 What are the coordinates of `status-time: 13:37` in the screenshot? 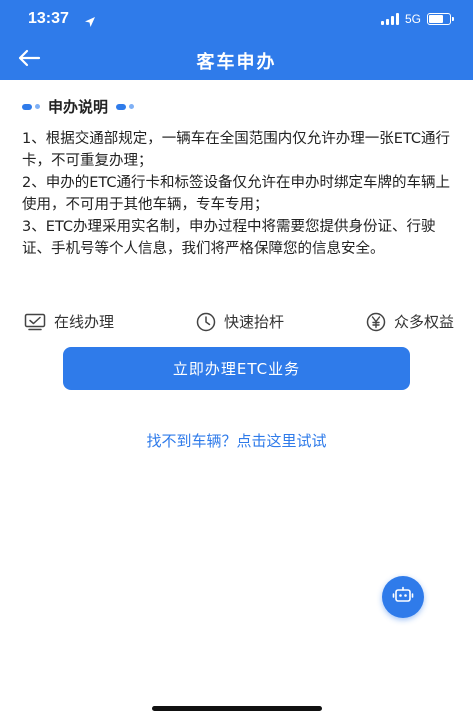 It's located at (48, 18).